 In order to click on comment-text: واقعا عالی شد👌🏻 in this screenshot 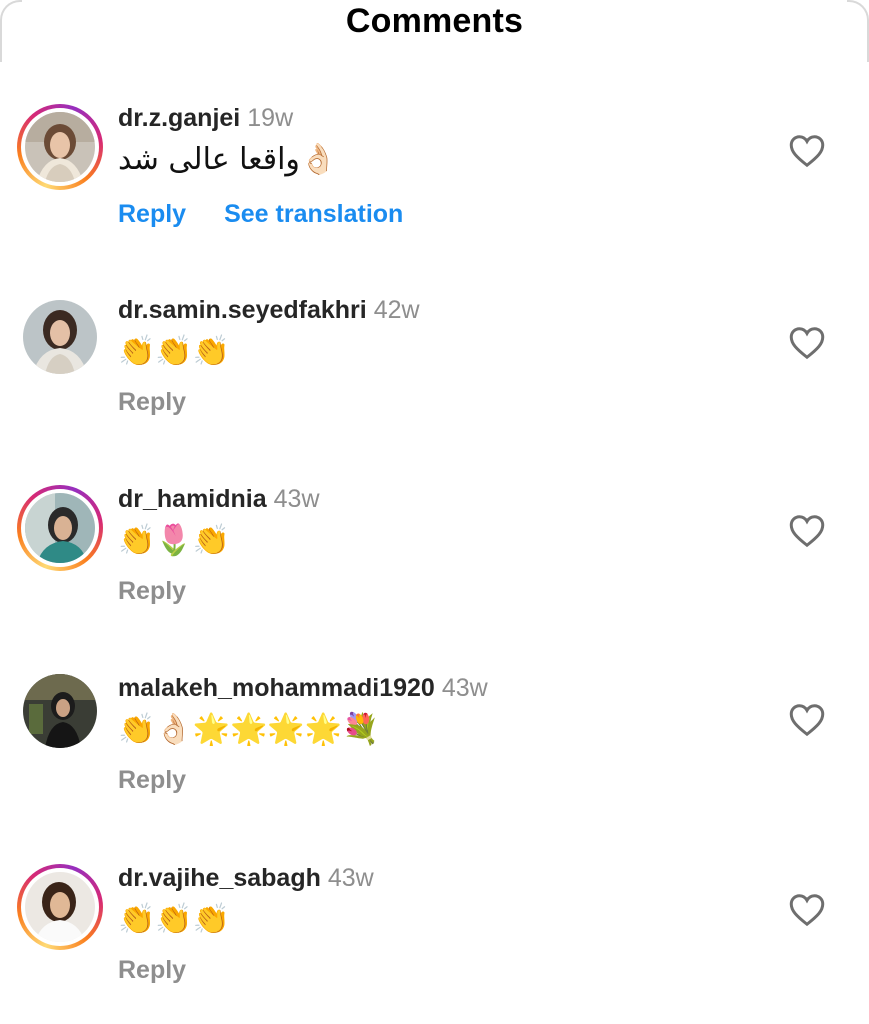, I will do `click(228, 159)`.